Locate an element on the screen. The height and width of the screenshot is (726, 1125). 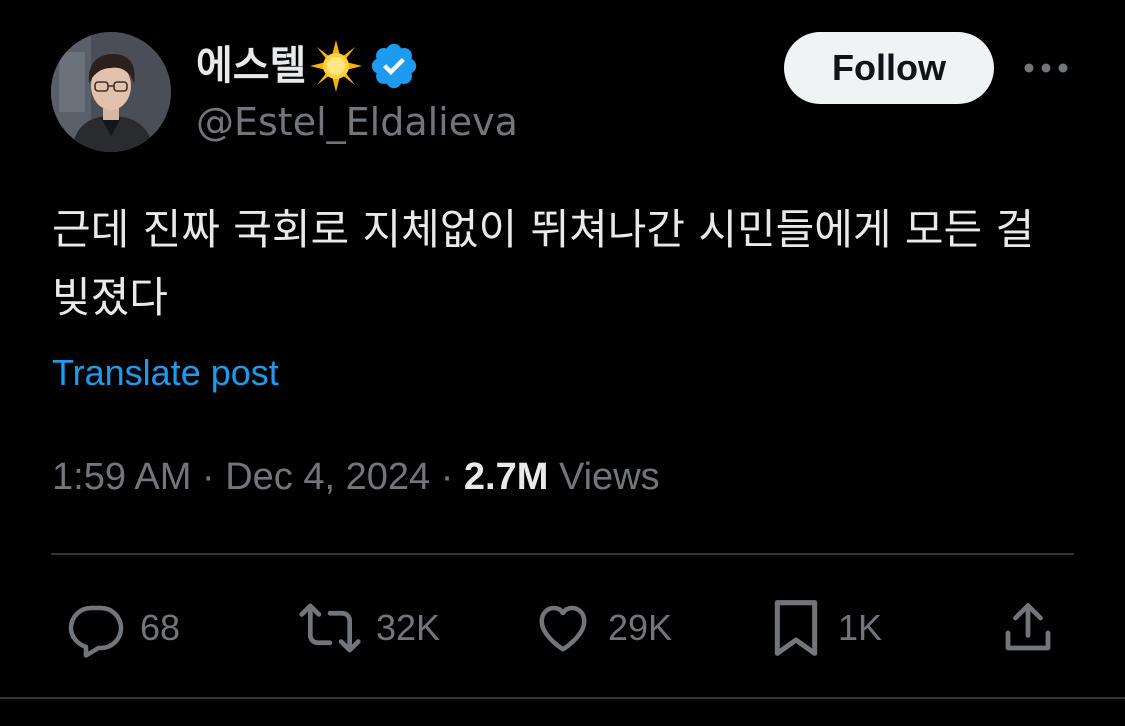
repost-button: 32K is located at coordinates (369, 628).